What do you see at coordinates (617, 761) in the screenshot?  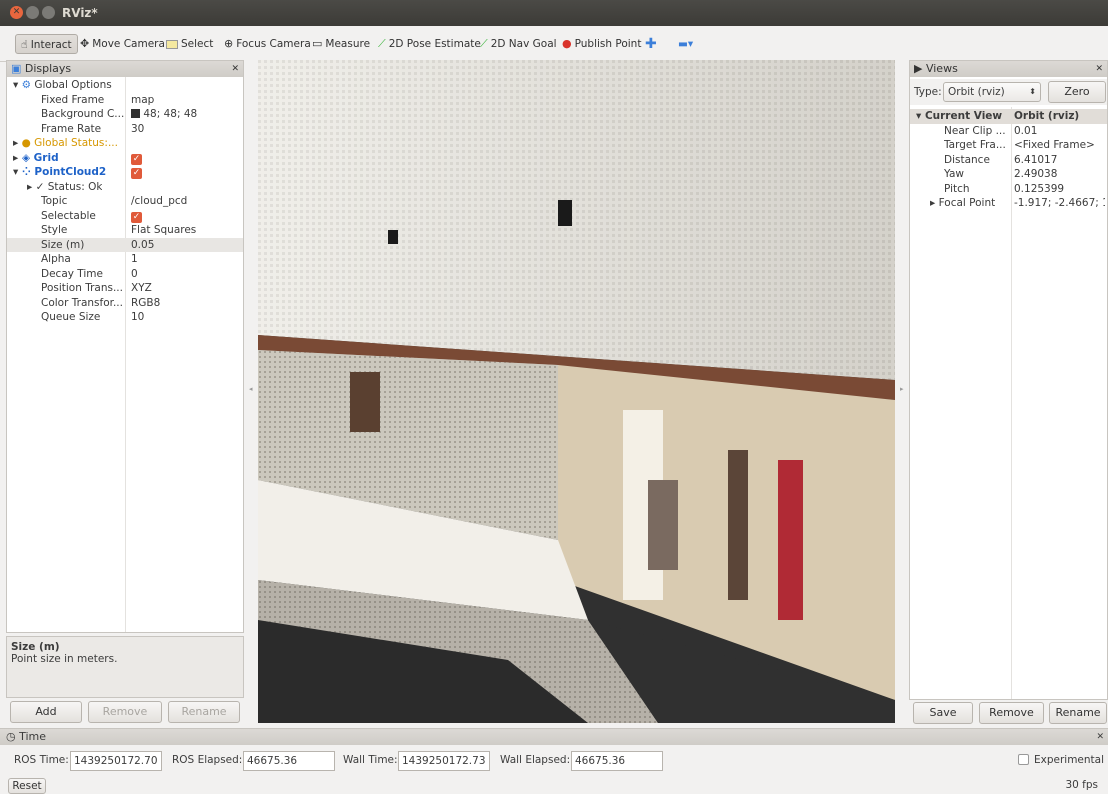 I see `wall-elapsed-field: 46675.36` at bounding box center [617, 761].